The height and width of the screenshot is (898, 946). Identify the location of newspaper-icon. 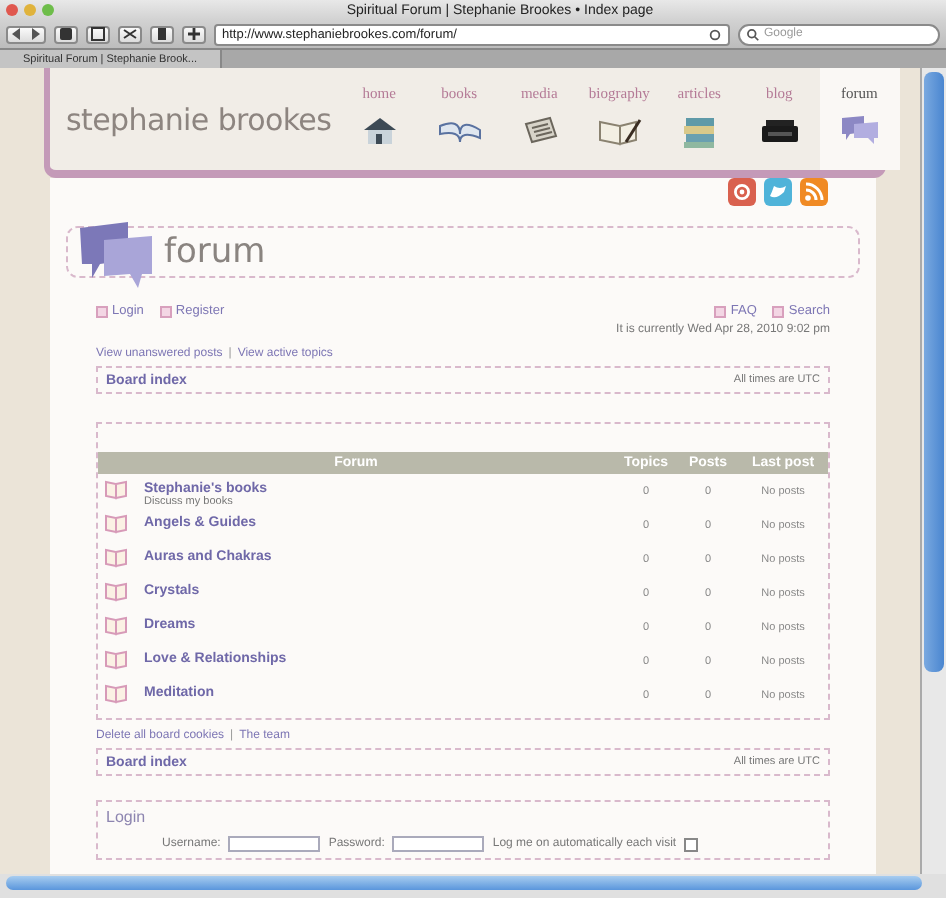
(539, 130).